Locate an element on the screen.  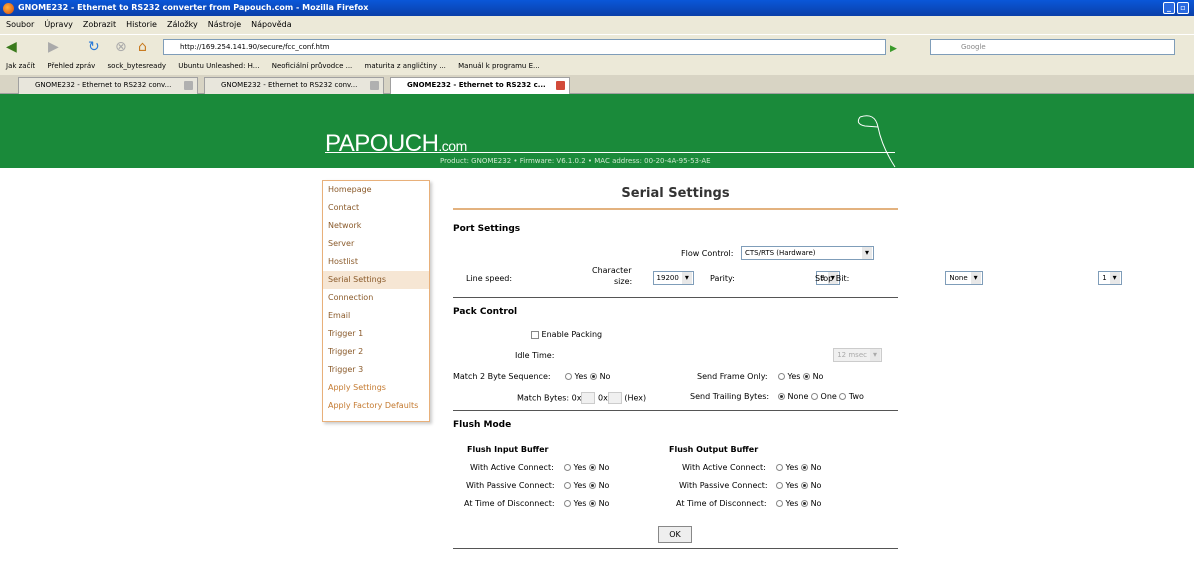
match-no-radio is located at coordinates (594, 376).